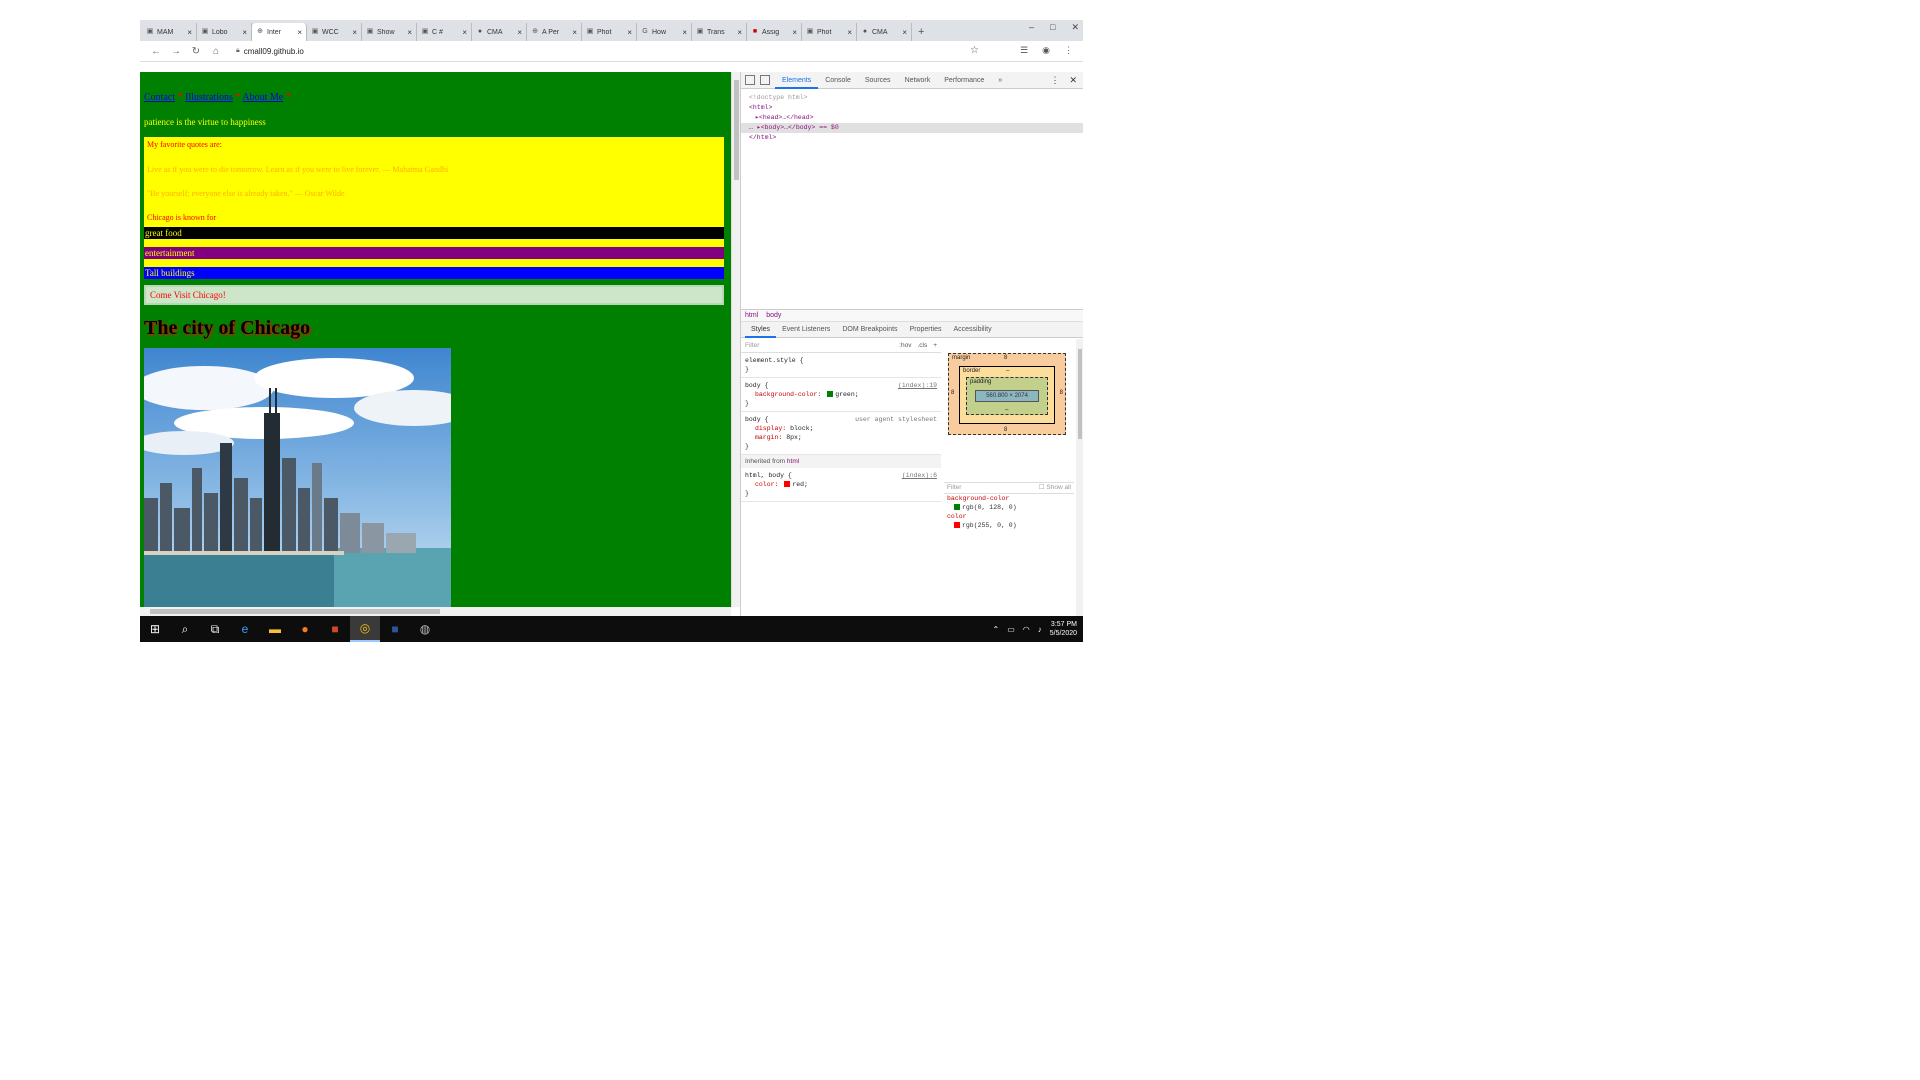 The width and height of the screenshot is (1920, 1080). What do you see at coordinates (917, 385) in the screenshot?
I see `rule-source-link: (index):19` at bounding box center [917, 385].